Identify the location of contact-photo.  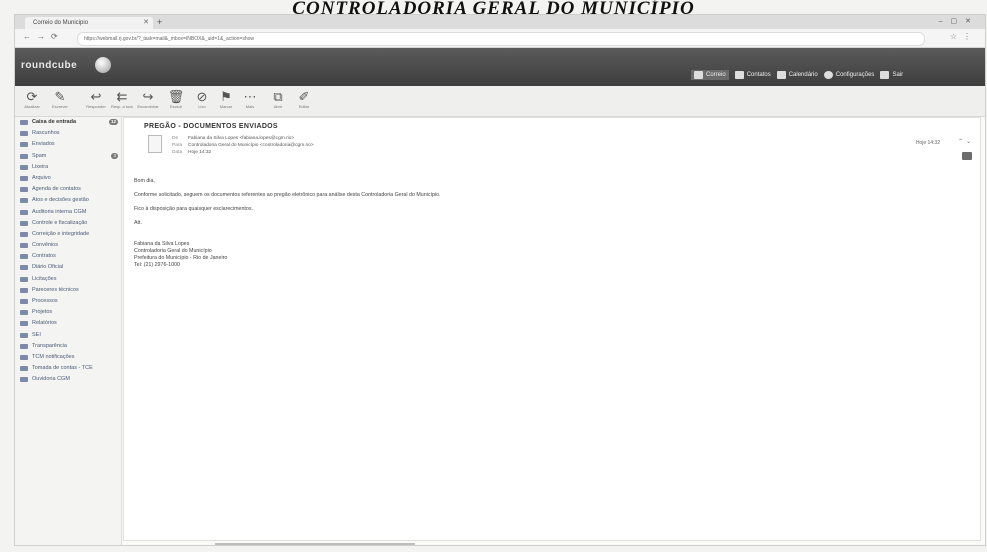
(155, 144).